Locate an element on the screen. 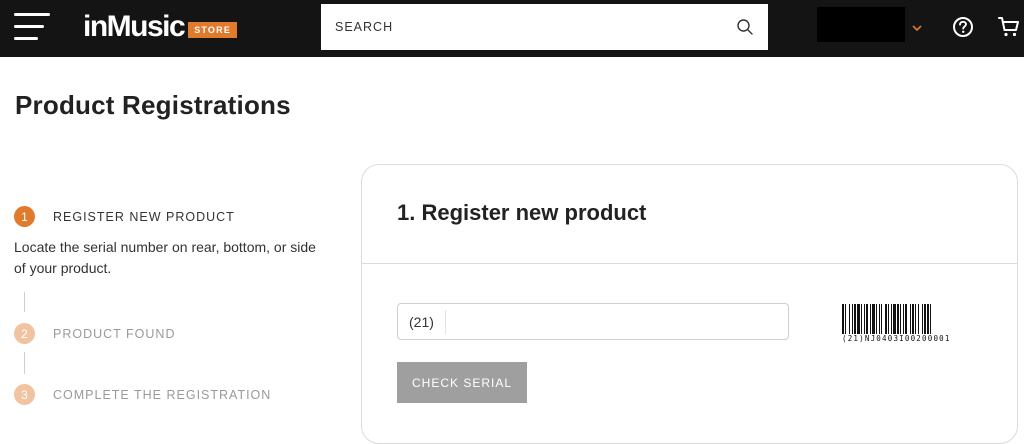  step-number-badge: 2 is located at coordinates (24, 333).